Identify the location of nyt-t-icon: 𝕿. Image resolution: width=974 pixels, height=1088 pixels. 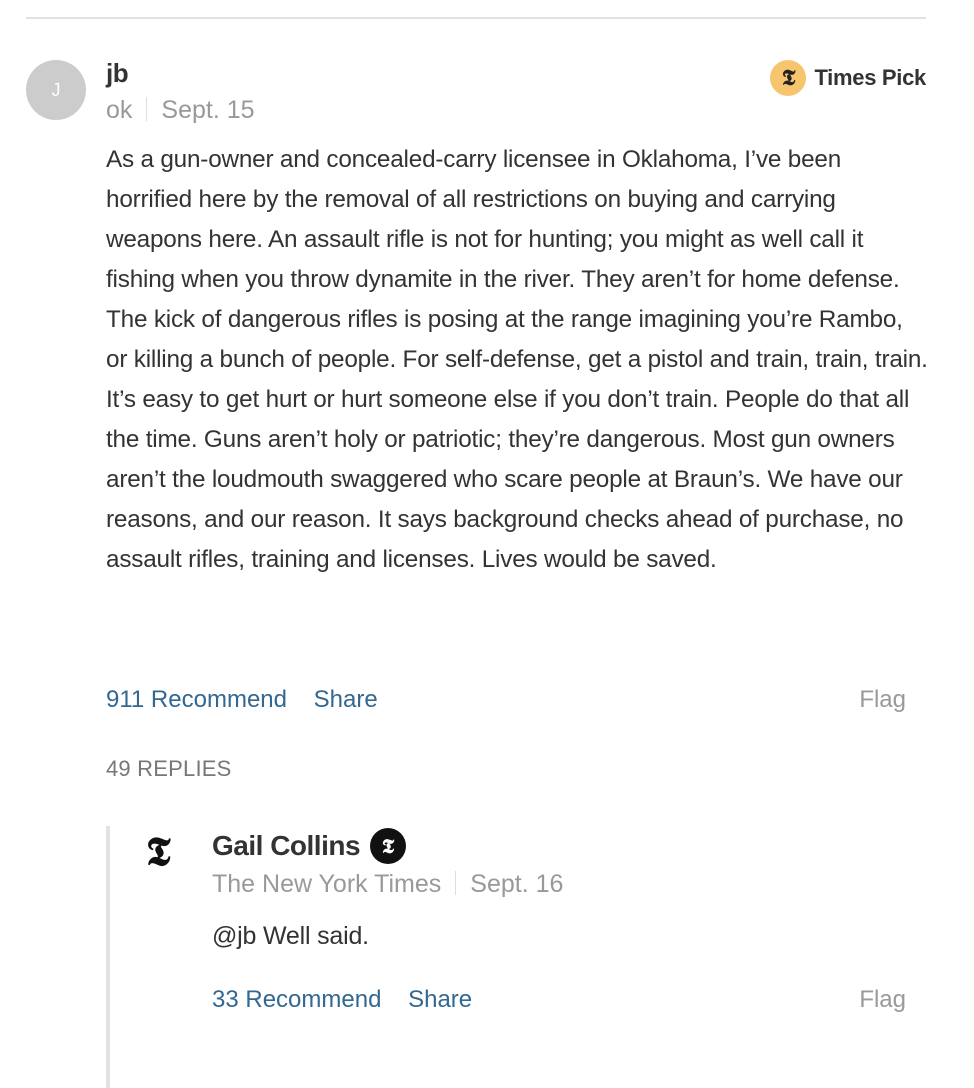
(788, 78).